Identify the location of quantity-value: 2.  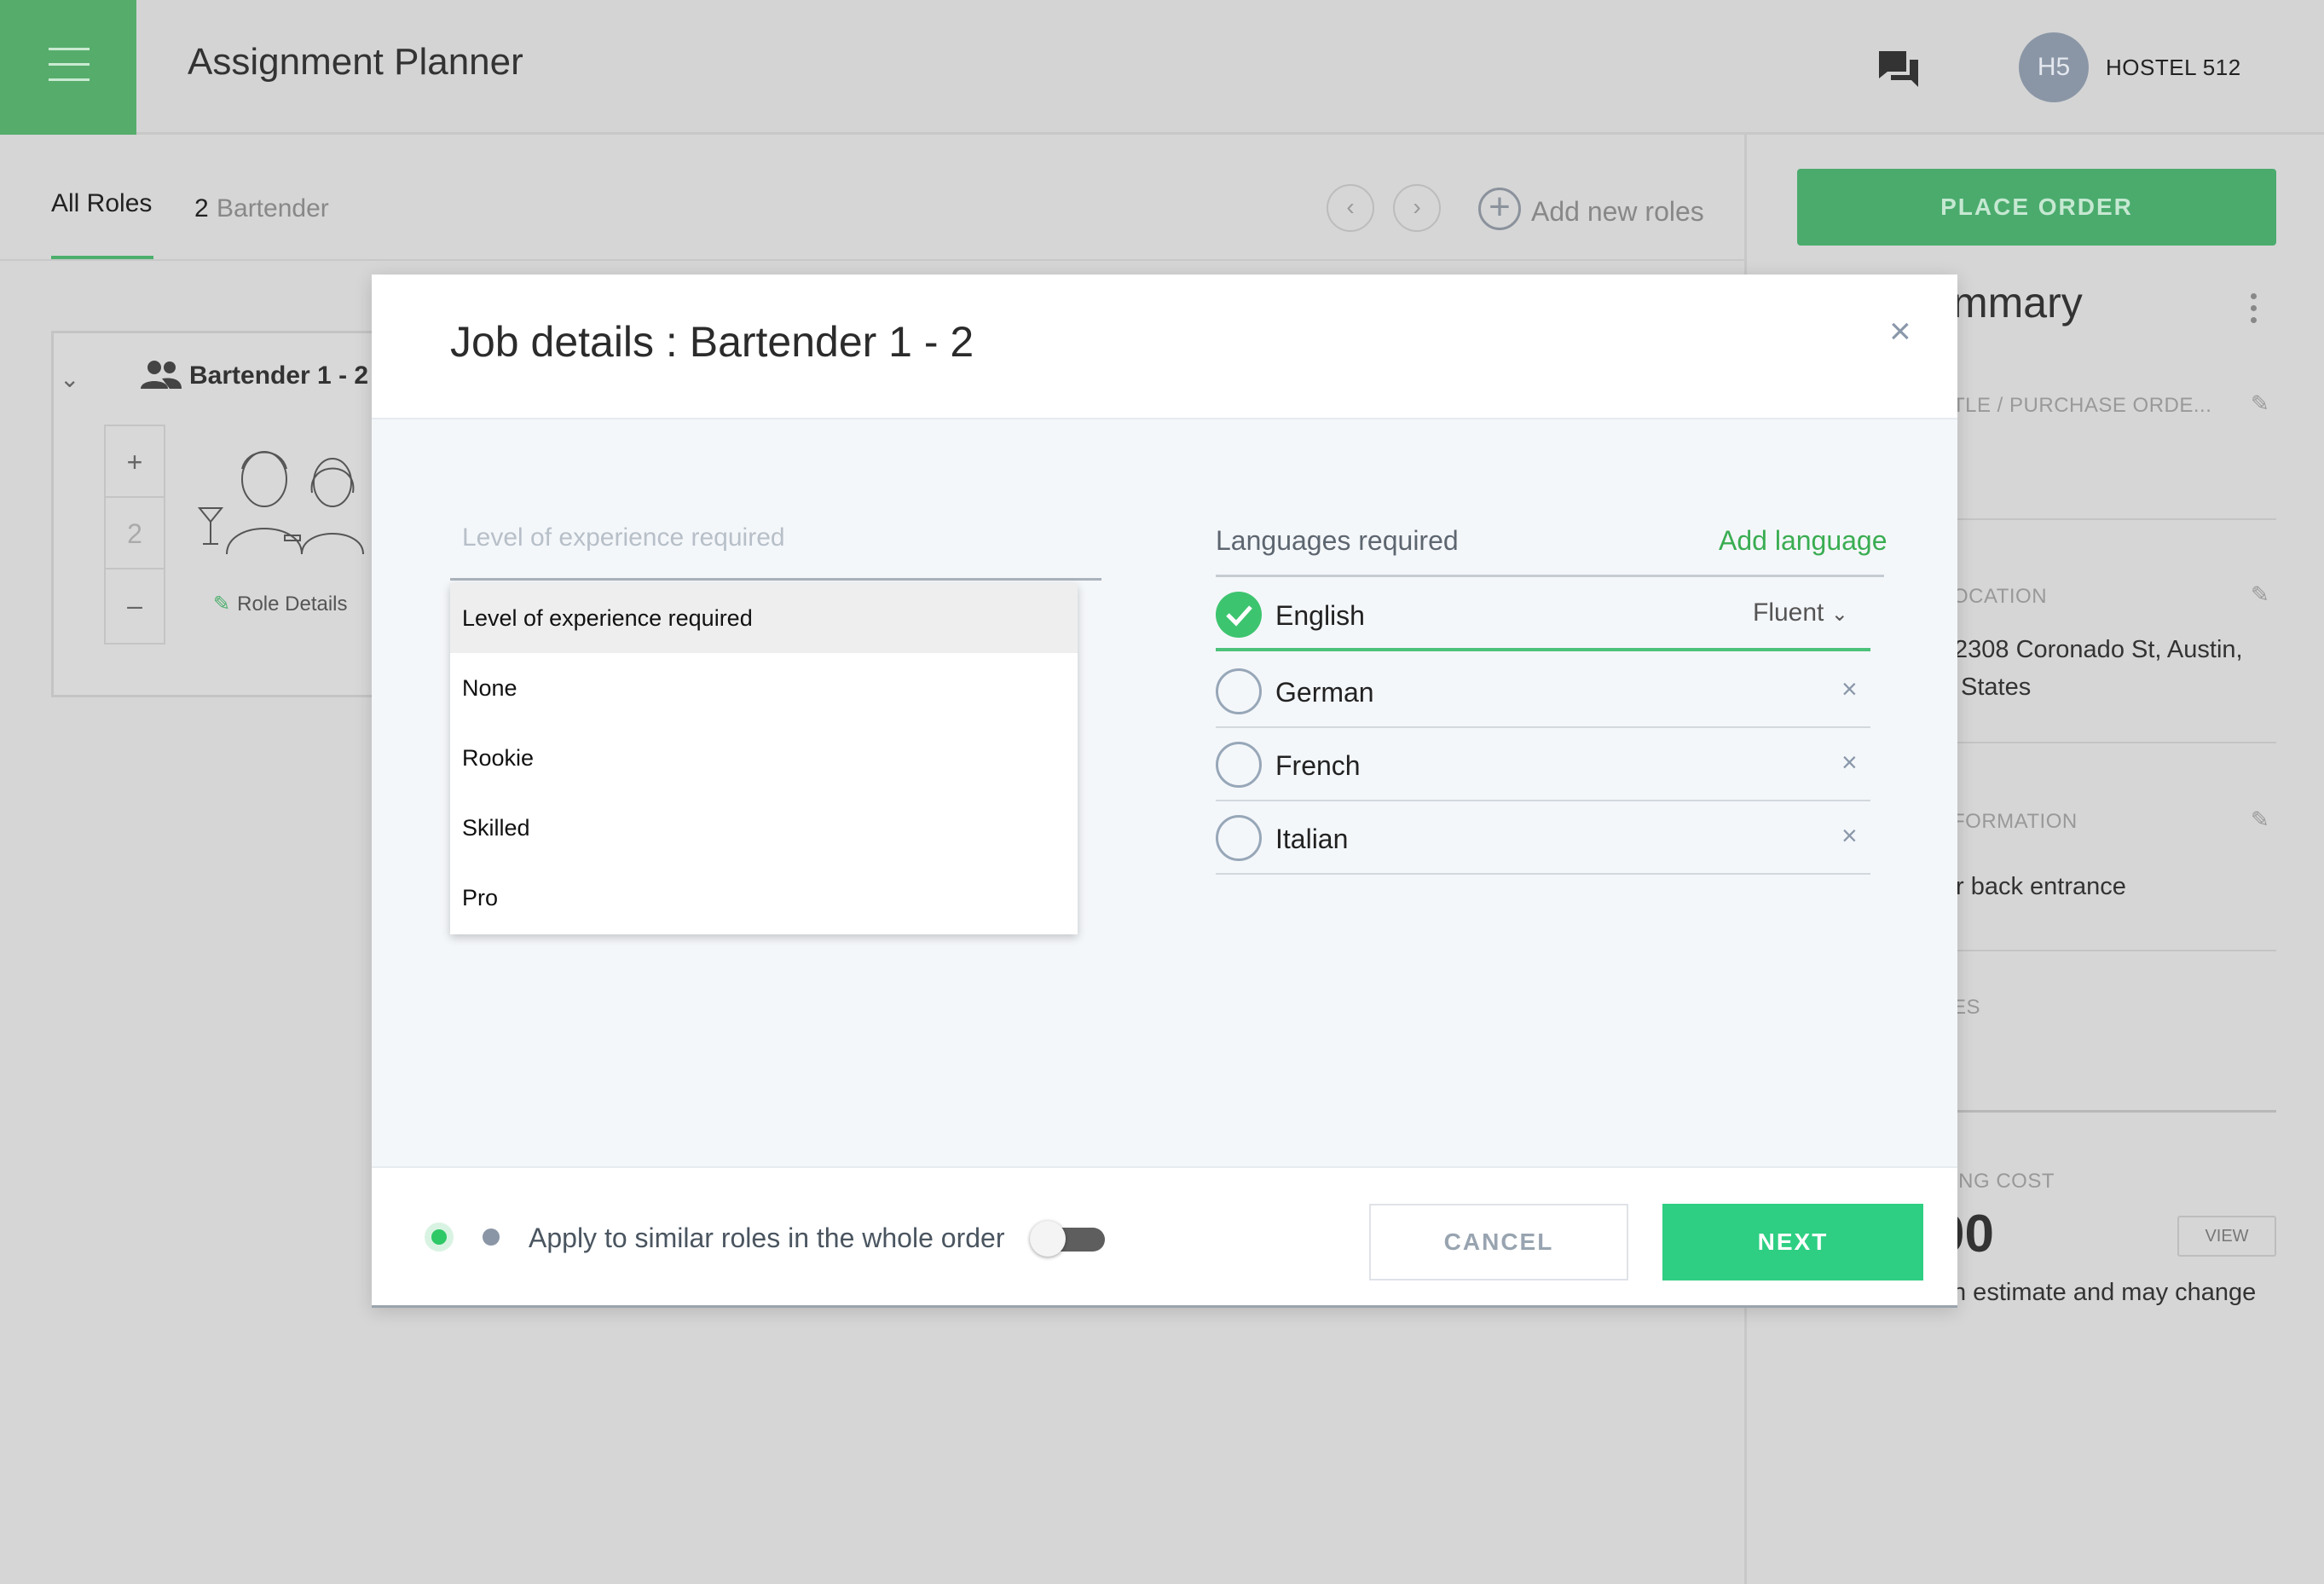
(135, 533).